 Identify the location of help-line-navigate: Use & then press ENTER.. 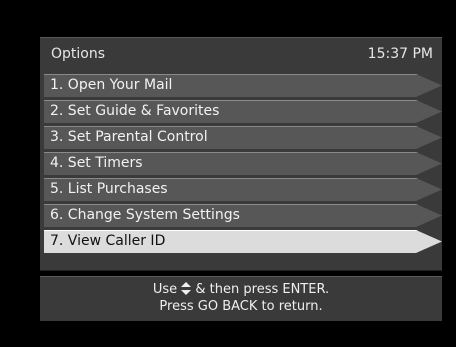
(241, 289).